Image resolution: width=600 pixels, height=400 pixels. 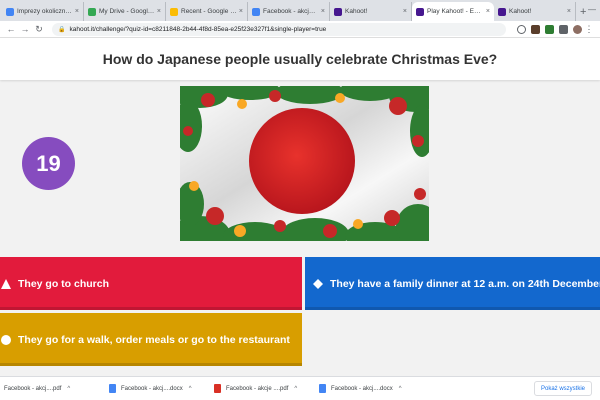 I want to click on show-all-downloads-button: Pokaż wszystkie, so click(x=562, y=388).